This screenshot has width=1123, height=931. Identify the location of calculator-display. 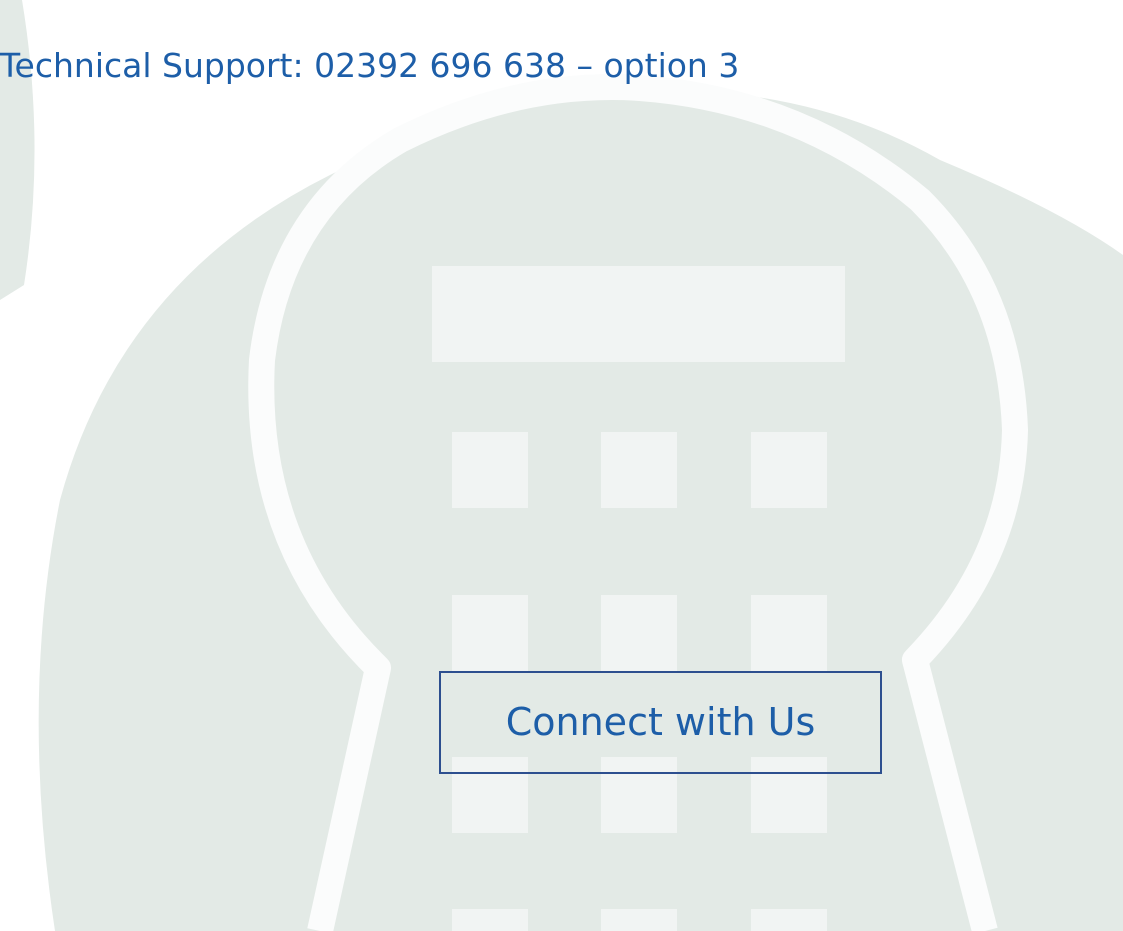
(638, 314).